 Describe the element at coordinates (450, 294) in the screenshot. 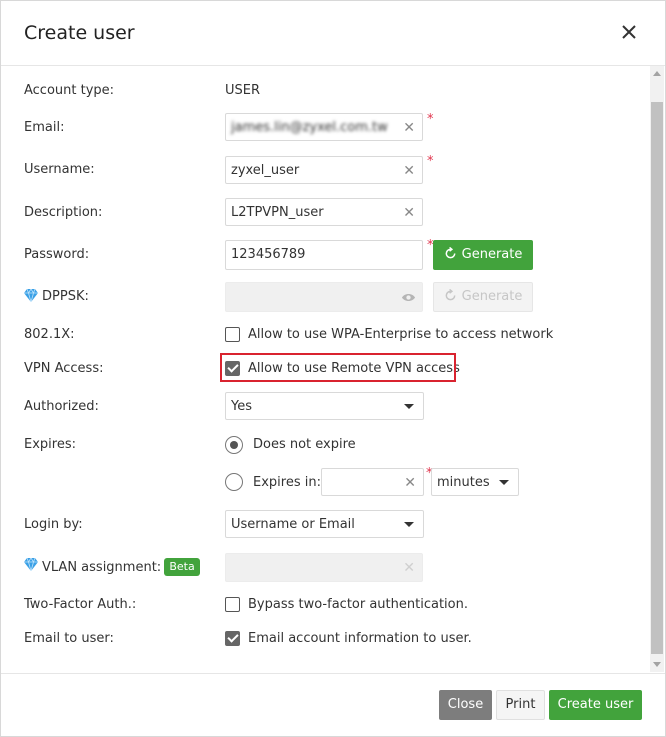

I see `refresh-icon-disabled` at that location.